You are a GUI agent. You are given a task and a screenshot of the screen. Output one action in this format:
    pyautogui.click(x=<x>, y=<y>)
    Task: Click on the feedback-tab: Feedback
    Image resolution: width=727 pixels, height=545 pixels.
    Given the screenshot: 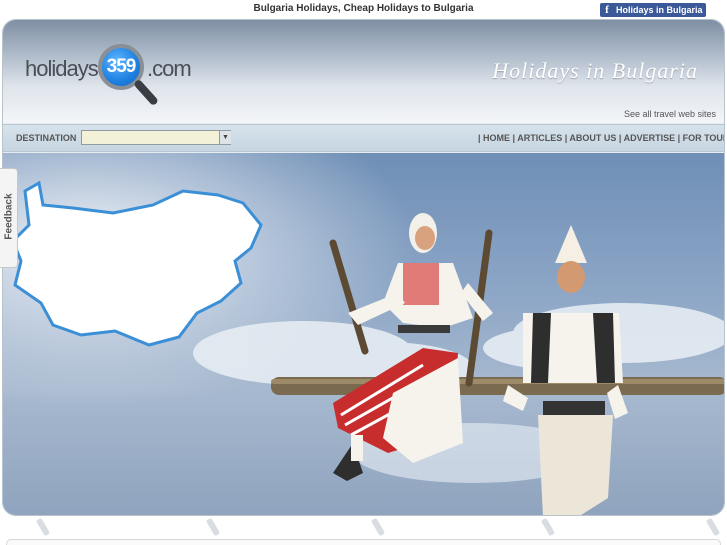 What is the action you would take?
    pyautogui.click(x=9, y=218)
    